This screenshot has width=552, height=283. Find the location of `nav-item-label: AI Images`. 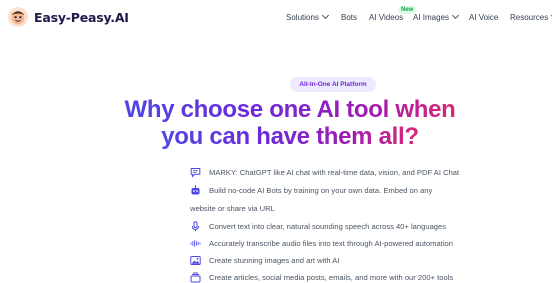

nav-item-label: AI Images is located at coordinates (431, 17).